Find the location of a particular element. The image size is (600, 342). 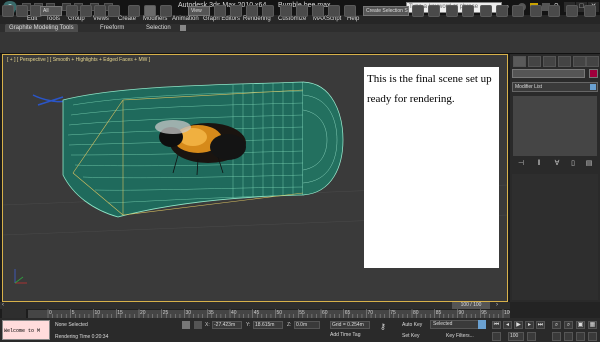

utilities-tab-icon is located at coordinates (592, 61).